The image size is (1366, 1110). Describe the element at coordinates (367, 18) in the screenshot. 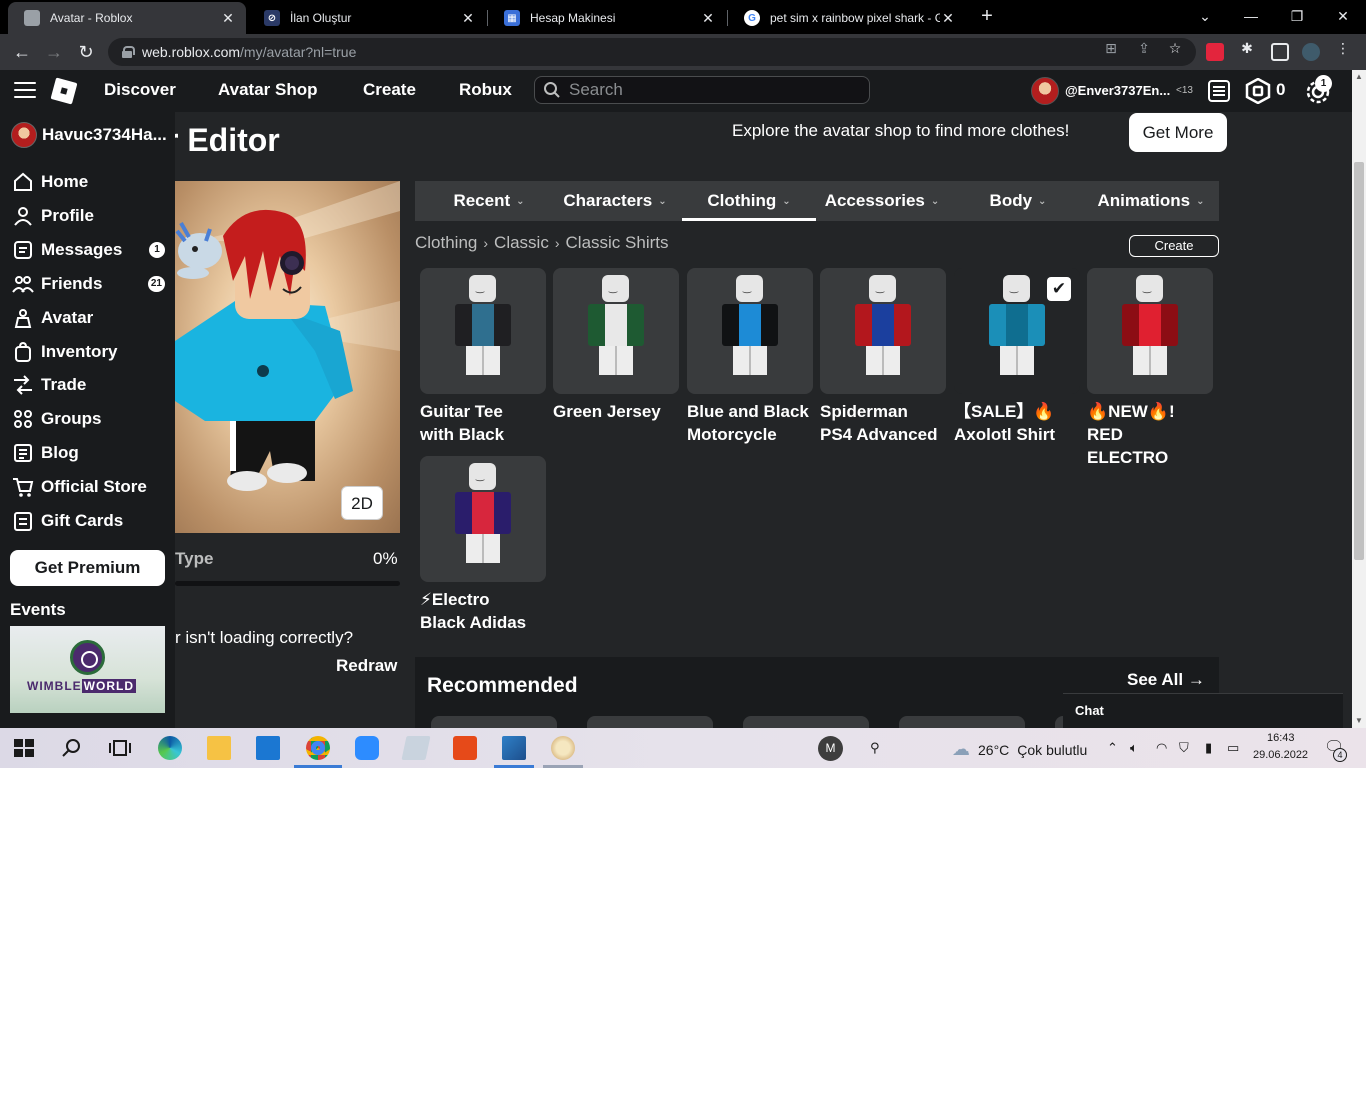

I see `browser-tab-ilan: ⊘ İlan Oluştur ✕` at that location.